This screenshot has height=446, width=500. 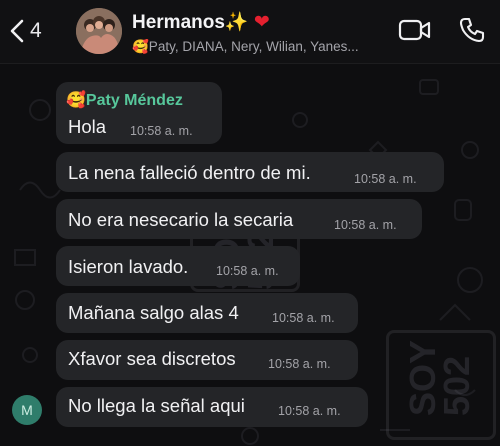 What do you see at coordinates (124, 100) in the screenshot?
I see `sender-name: 🥰Paty Méndez` at bounding box center [124, 100].